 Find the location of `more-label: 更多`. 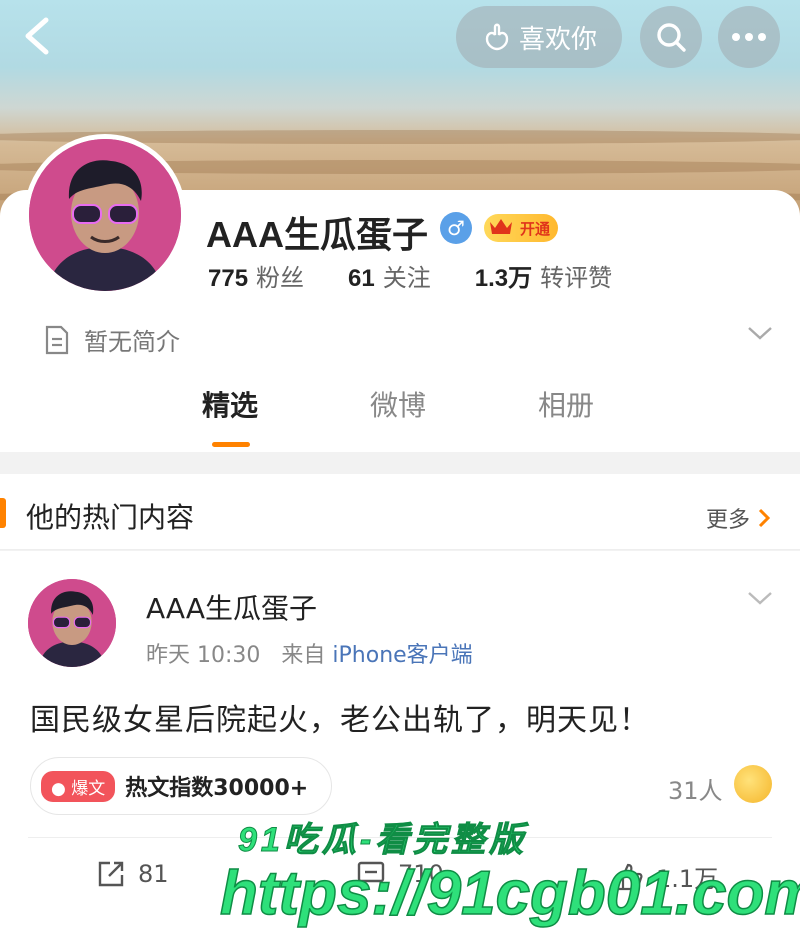

more-label: 更多 is located at coordinates (728, 520).